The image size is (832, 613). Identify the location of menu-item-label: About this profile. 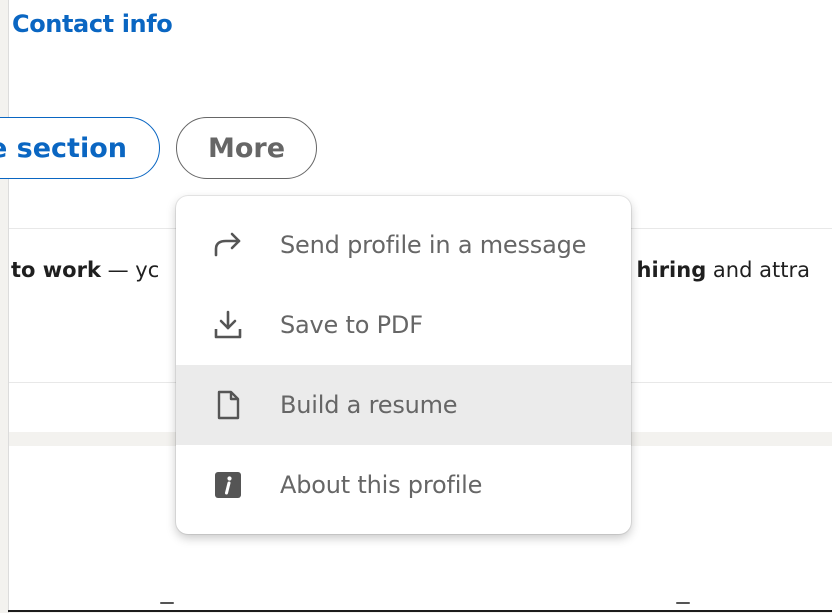
(381, 485).